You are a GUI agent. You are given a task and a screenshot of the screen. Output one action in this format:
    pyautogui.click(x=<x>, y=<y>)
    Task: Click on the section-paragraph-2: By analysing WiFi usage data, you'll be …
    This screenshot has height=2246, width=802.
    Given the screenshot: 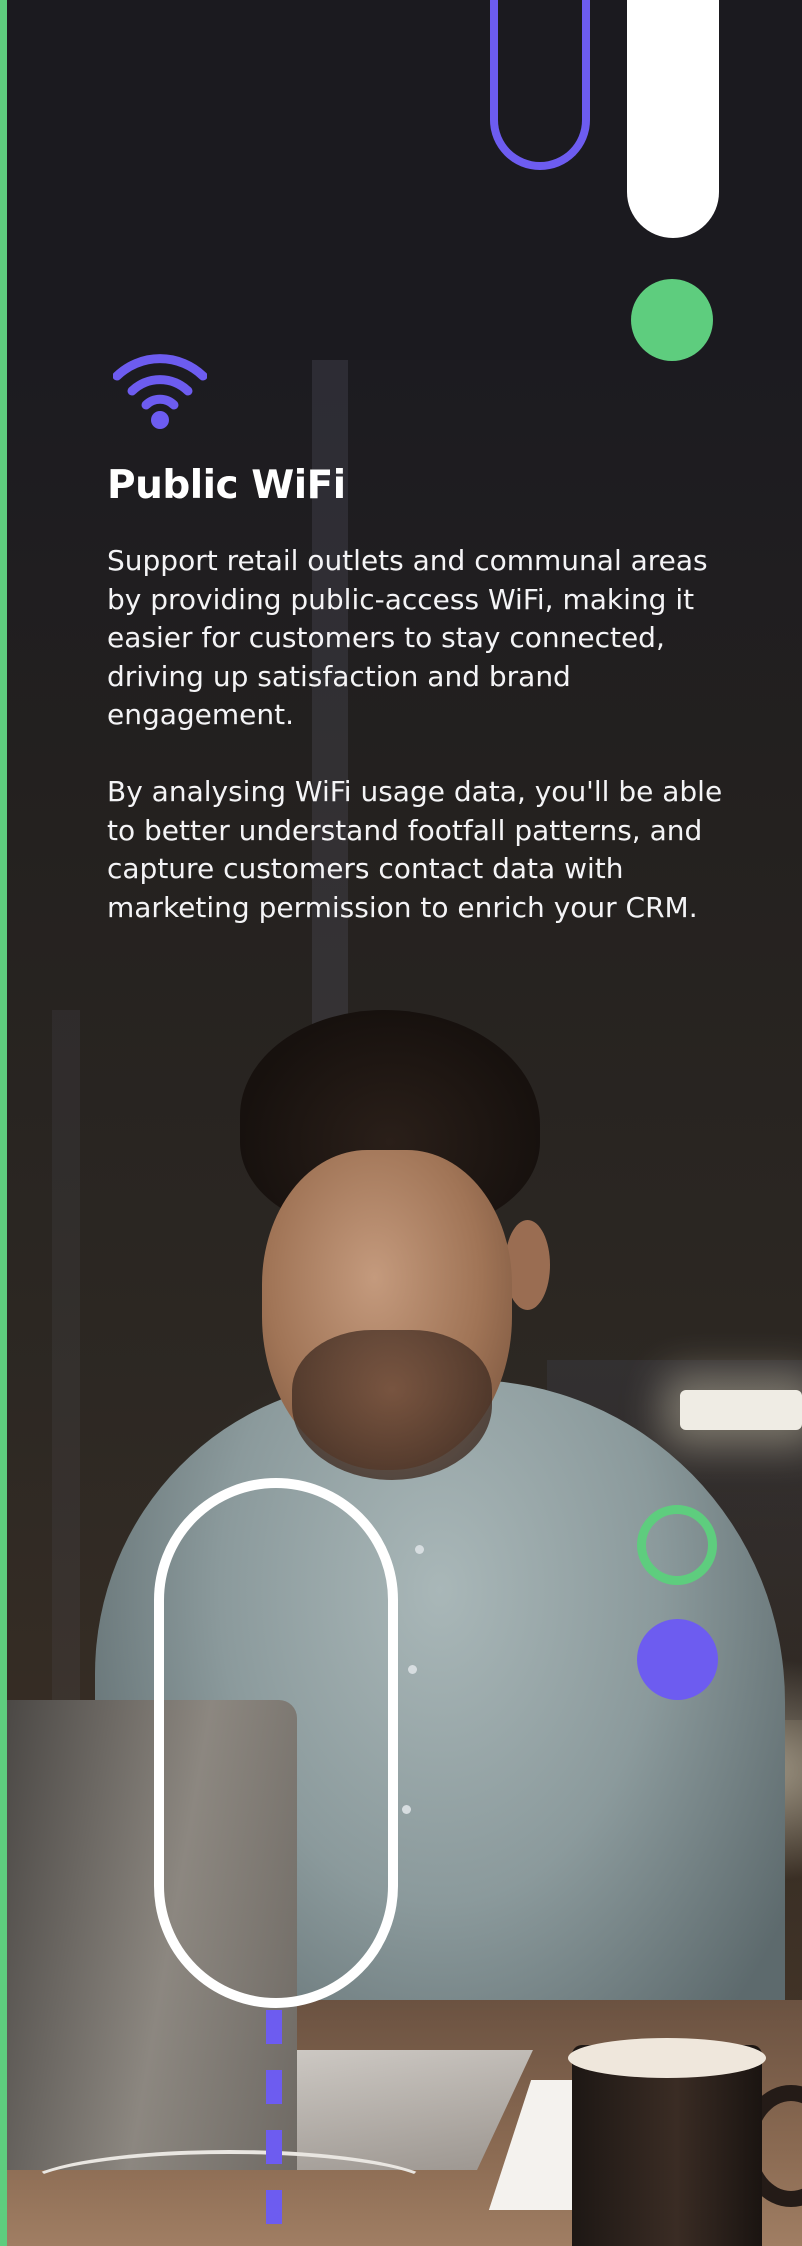 What is the action you would take?
    pyautogui.click(x=415, y=849)
    